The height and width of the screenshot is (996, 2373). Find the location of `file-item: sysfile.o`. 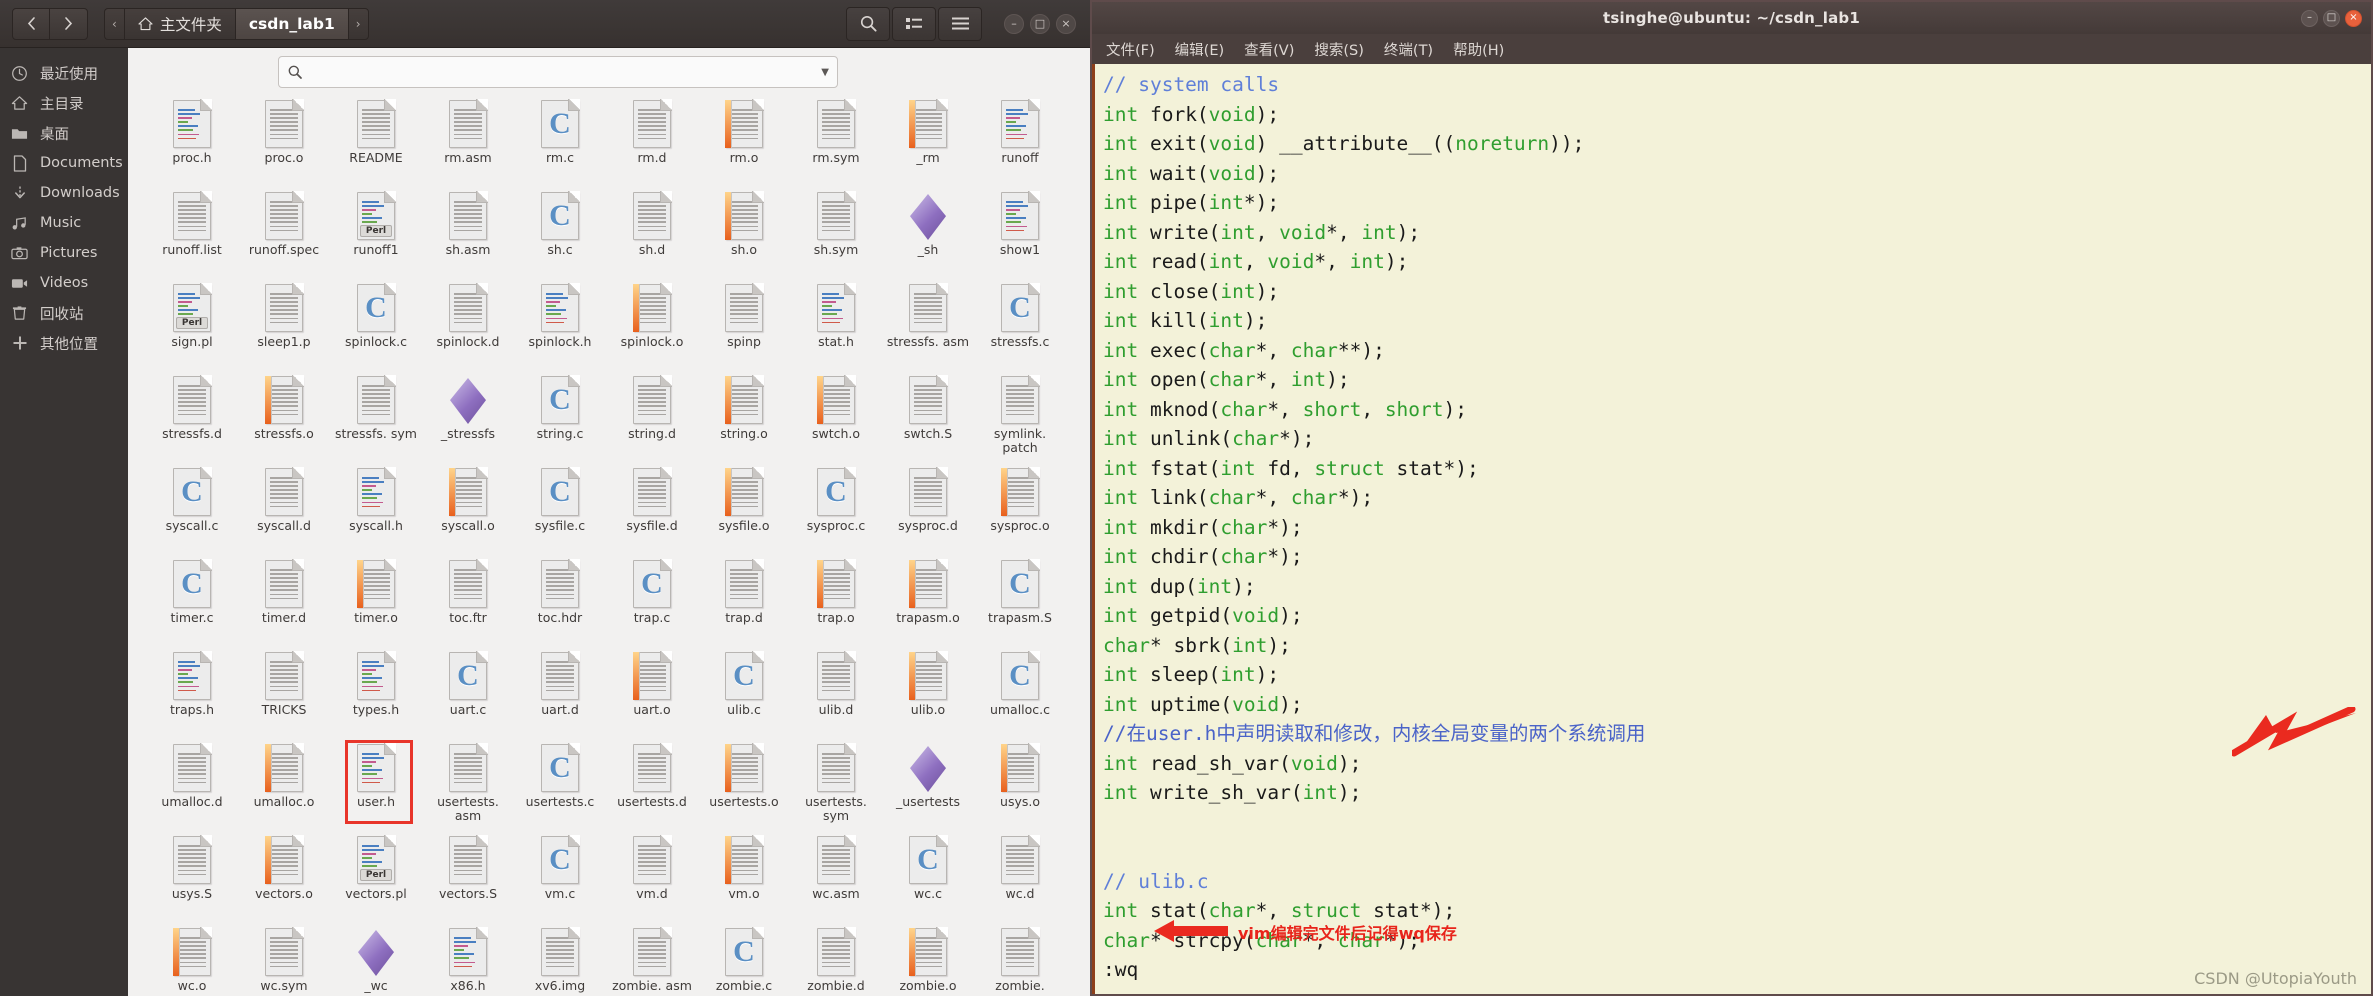

file-item: sysfile.o is located at coordinates (744, 511).